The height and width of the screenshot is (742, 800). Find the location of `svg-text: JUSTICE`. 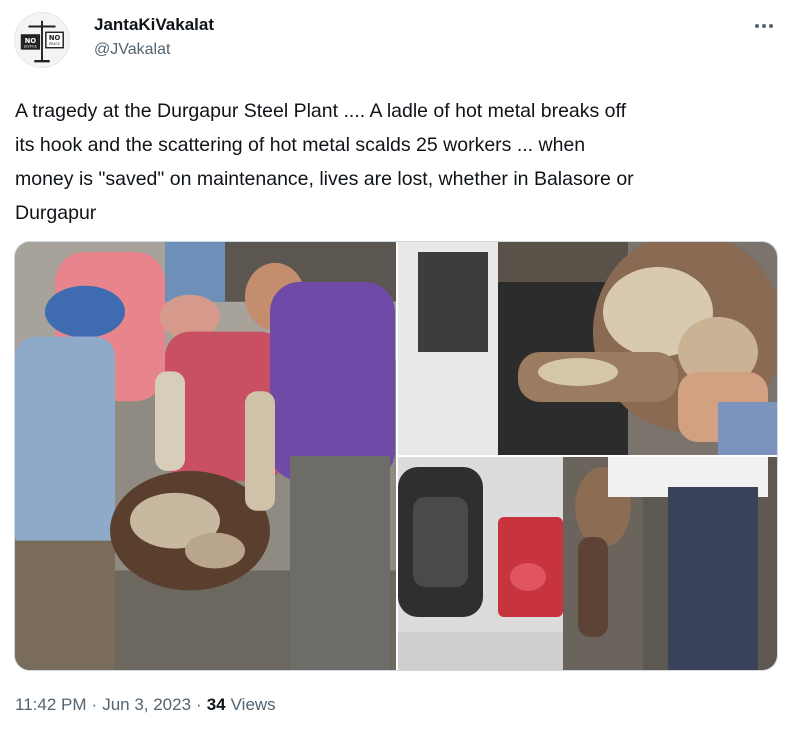

svg-text: JUSTICE is located at coordinates (30, 47).